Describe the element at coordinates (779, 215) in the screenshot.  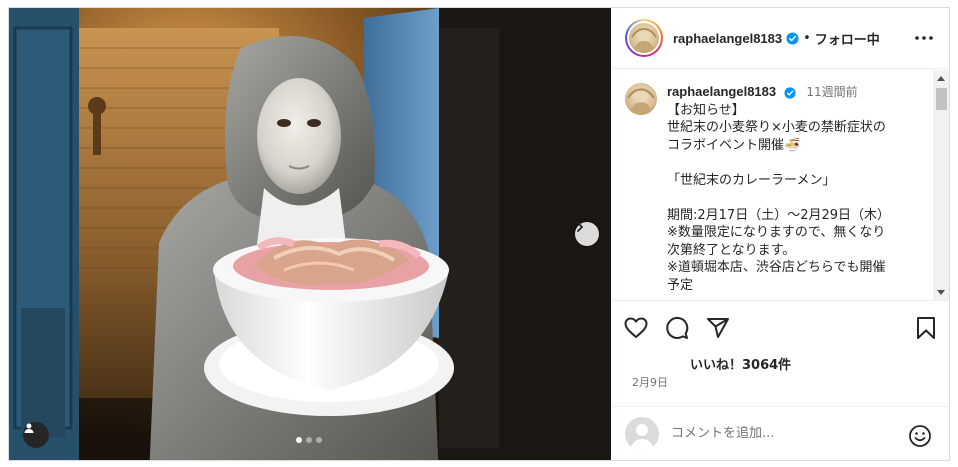
I see `caption-line: 期間:2月17日（土）～2月29日（木）` at that location.